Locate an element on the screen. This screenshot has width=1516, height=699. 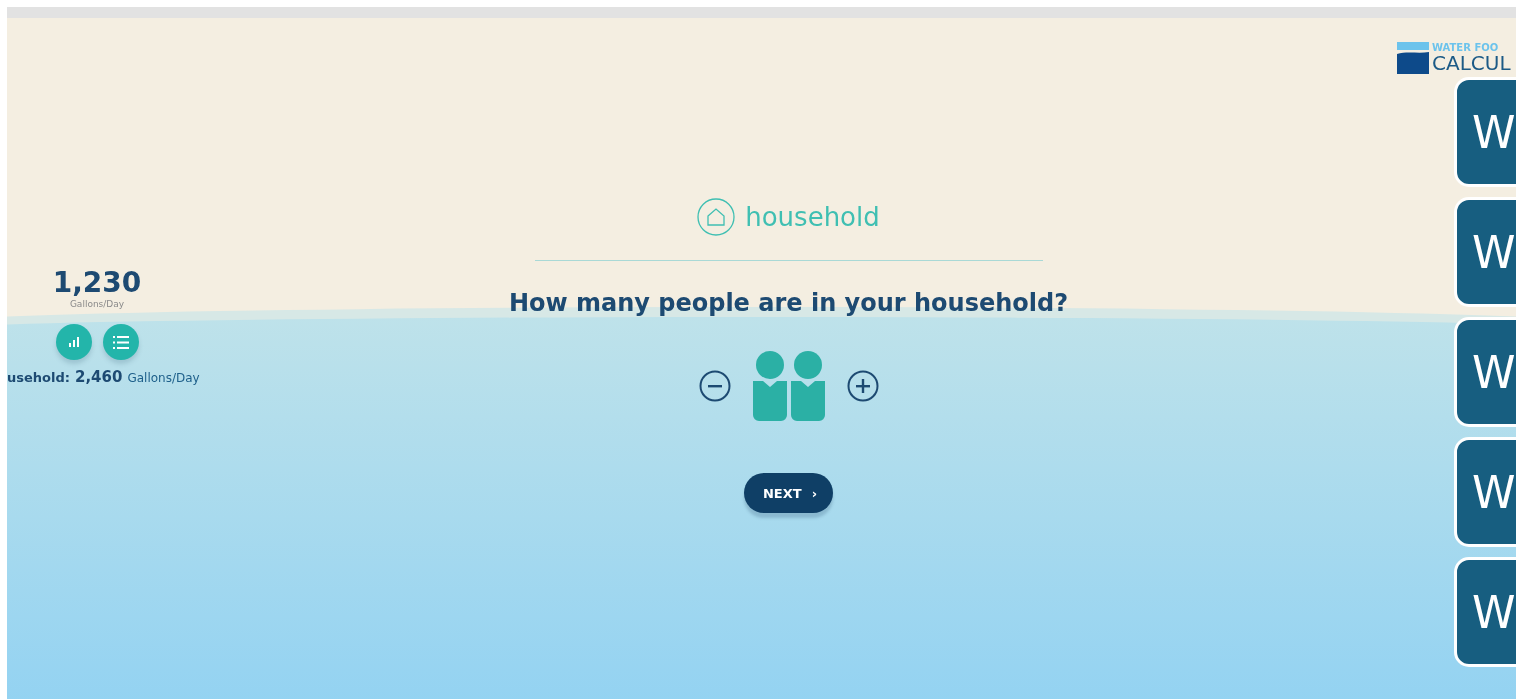
question-text: How many people are in your household? is located at coordinates (788, 303).